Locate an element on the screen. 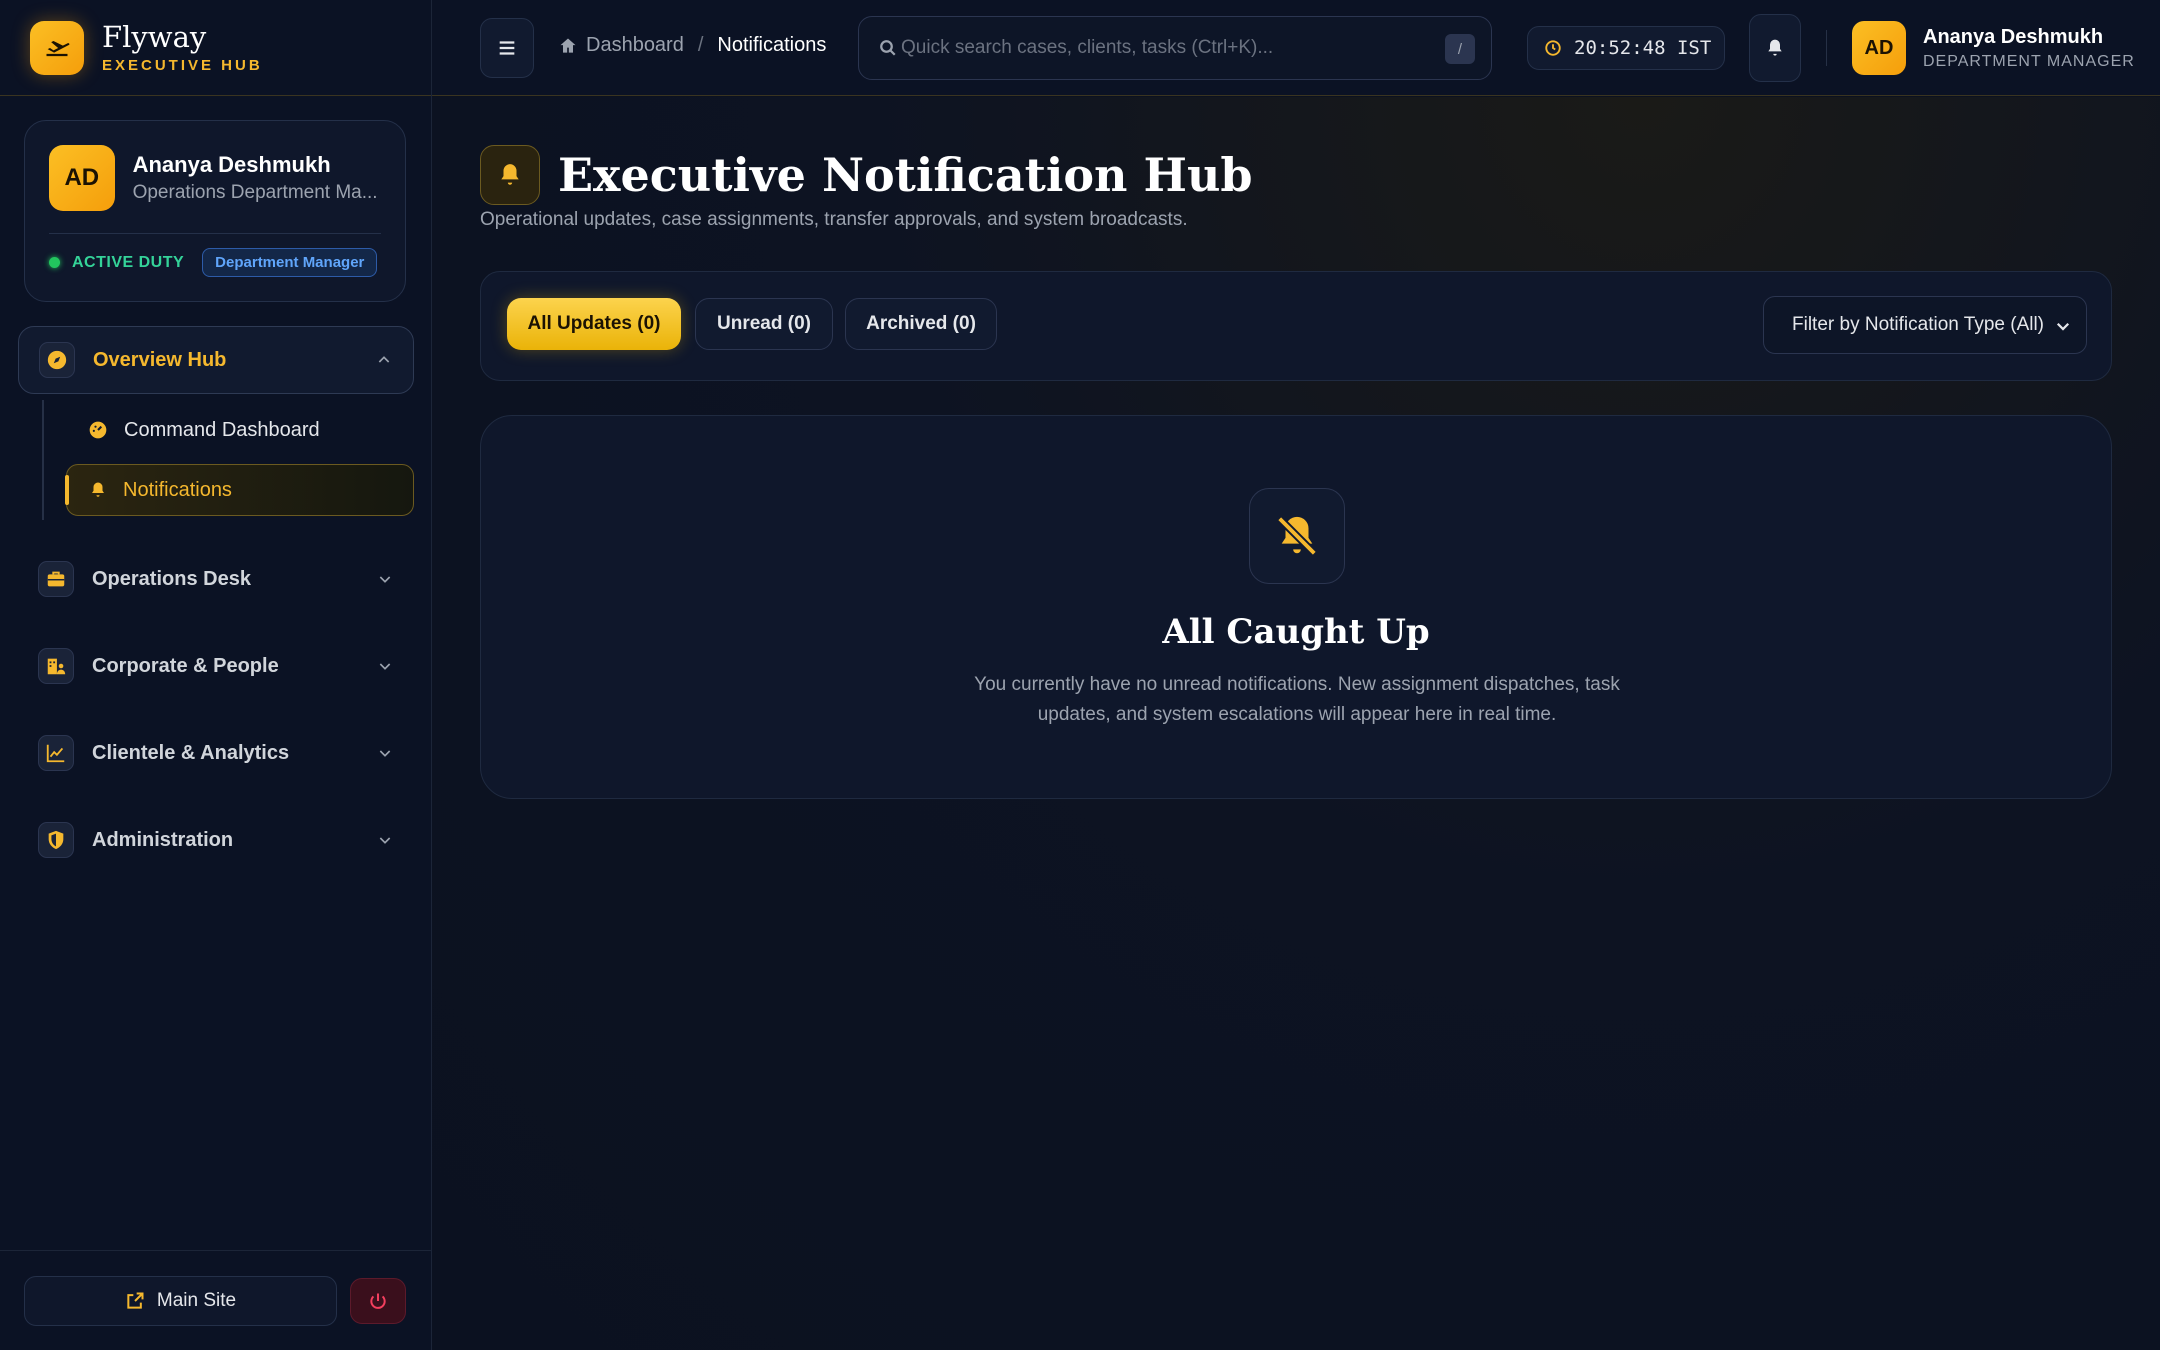 This screenshot has width=2160, height=1350. clock: 20:52:48 IST is located at coordinates (1626, 48).